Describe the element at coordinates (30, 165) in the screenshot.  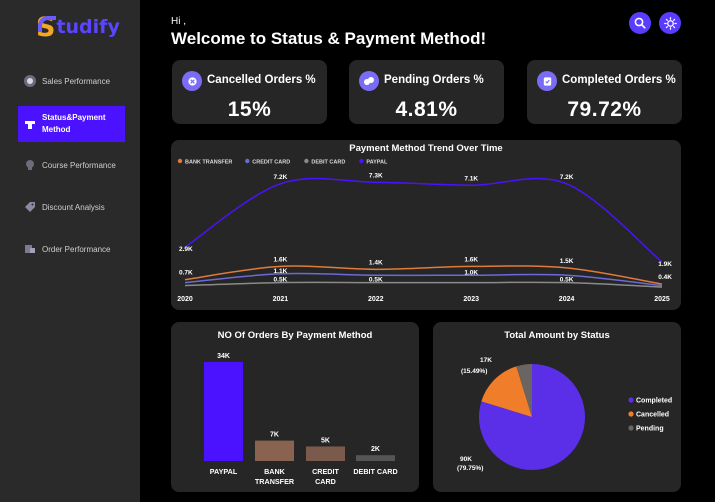
I see `course-icon` at that location.